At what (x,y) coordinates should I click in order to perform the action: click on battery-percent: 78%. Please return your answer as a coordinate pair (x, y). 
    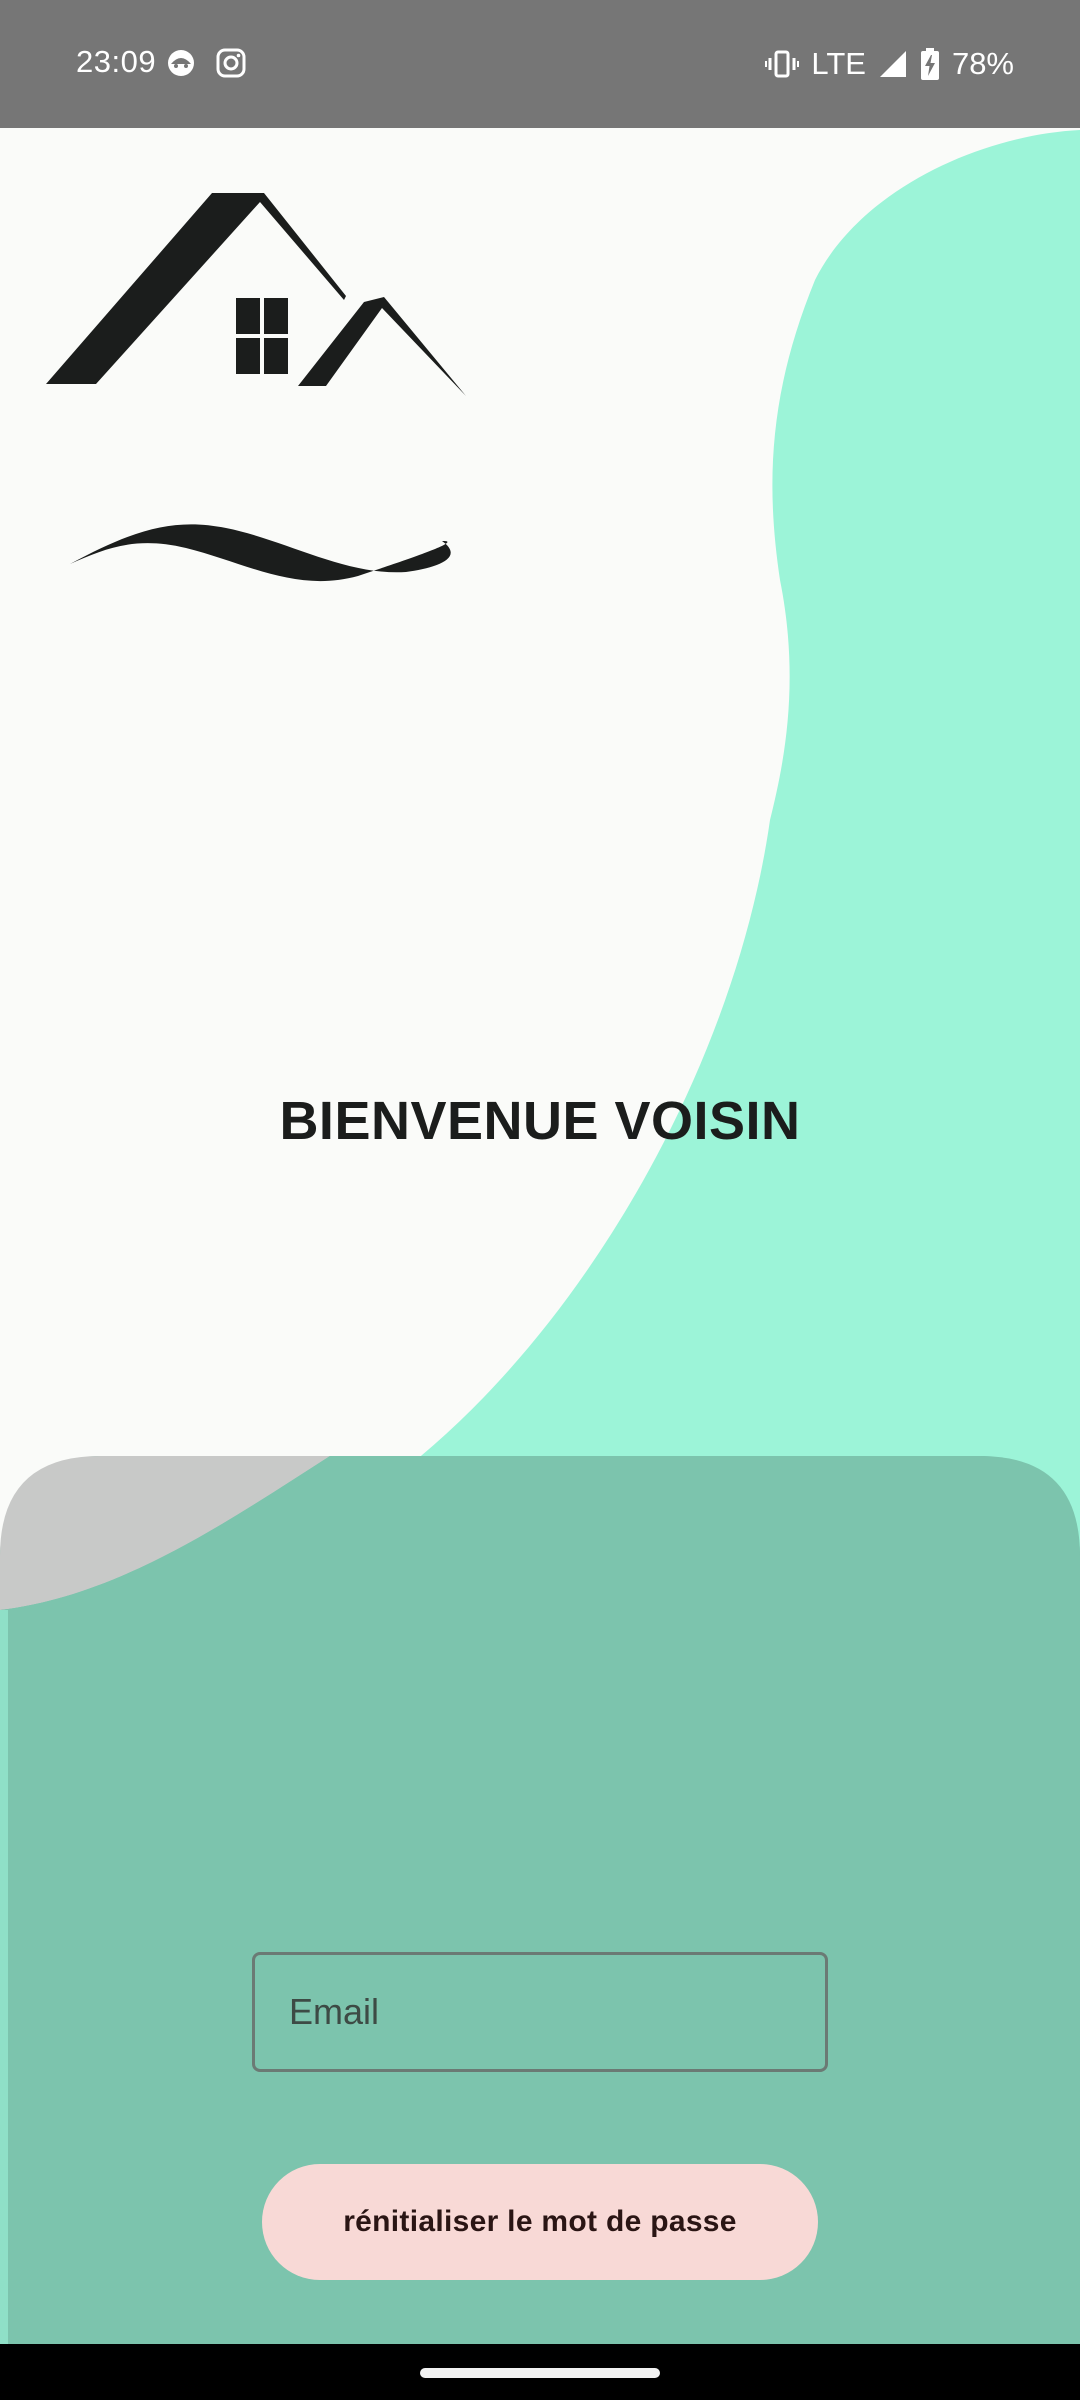
    Looking at the image, I should click on (982, 63).